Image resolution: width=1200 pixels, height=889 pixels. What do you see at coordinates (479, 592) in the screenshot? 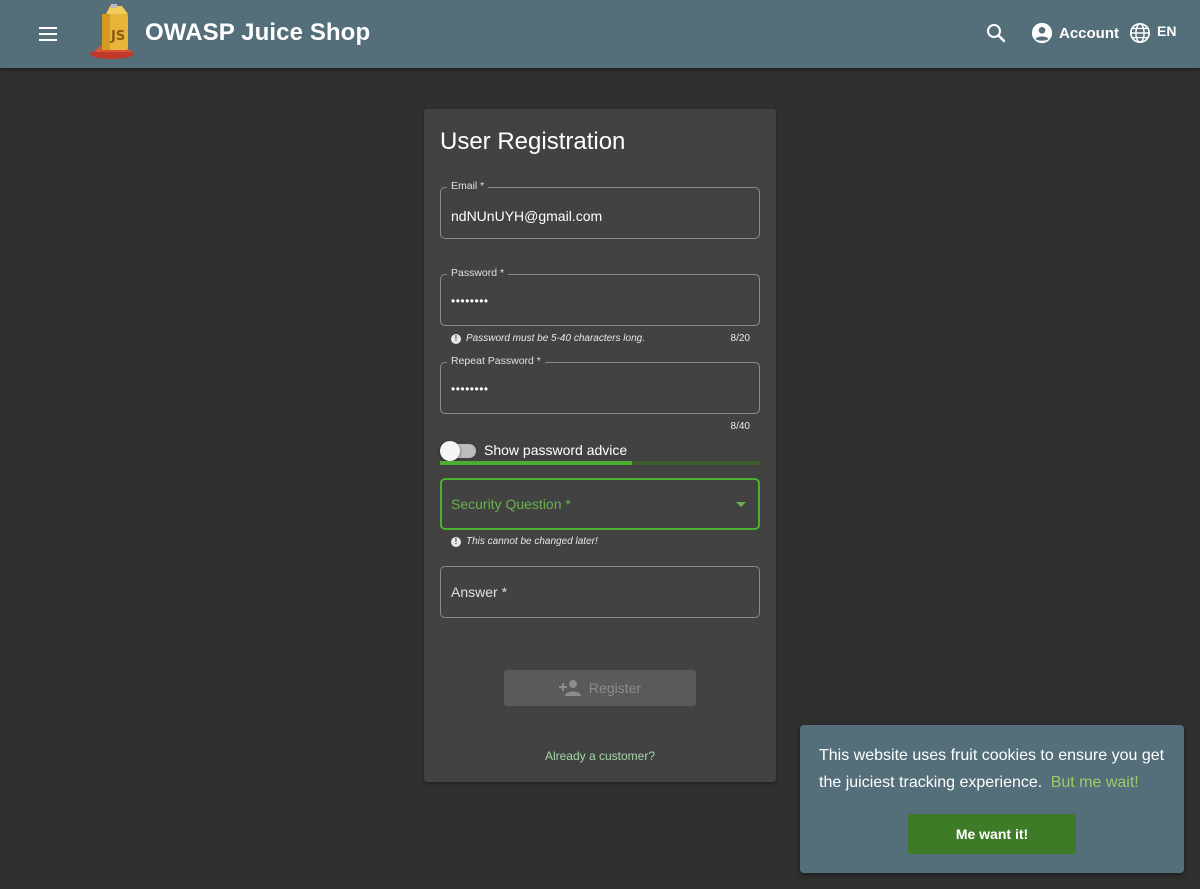
I see `answer-placeholder: Answer *` at bounding box center [479, 592].